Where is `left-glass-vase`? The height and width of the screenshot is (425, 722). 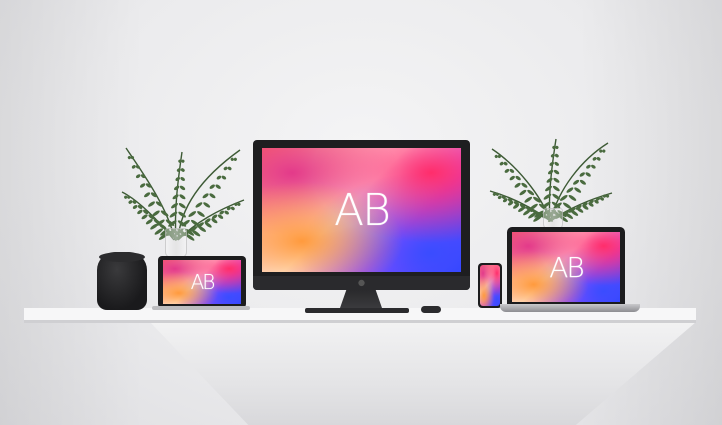
left-glass-vase is located at coordinates (176, 243).